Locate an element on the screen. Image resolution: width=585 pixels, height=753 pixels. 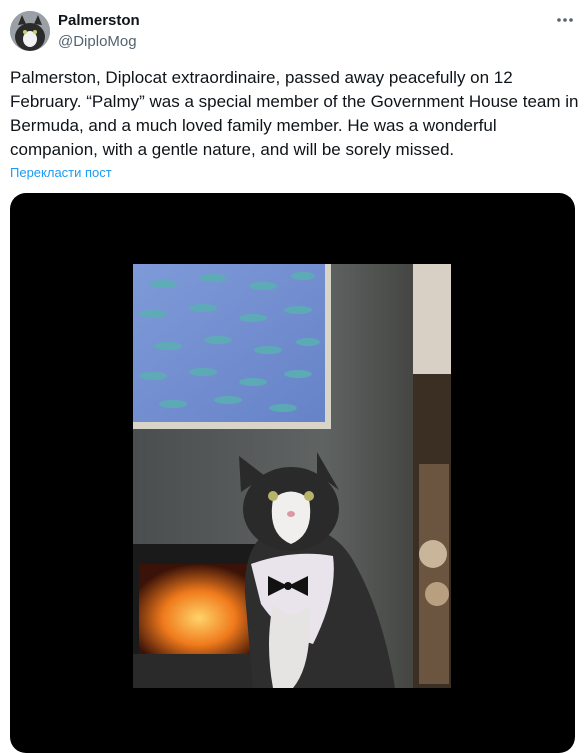
avatar is located at coordinates (30, 31).